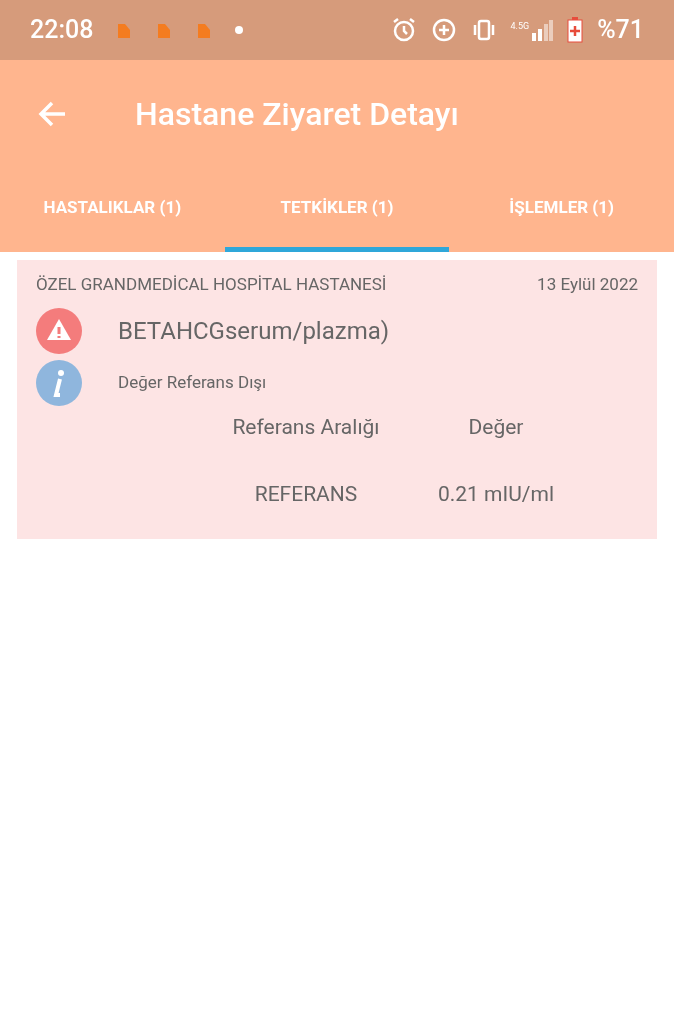 This screenshot has height=1024, width=674. Describe the element at coordinates (306, 427) in the screenshot. I see `column-header: Referans Aralığı` at that location.